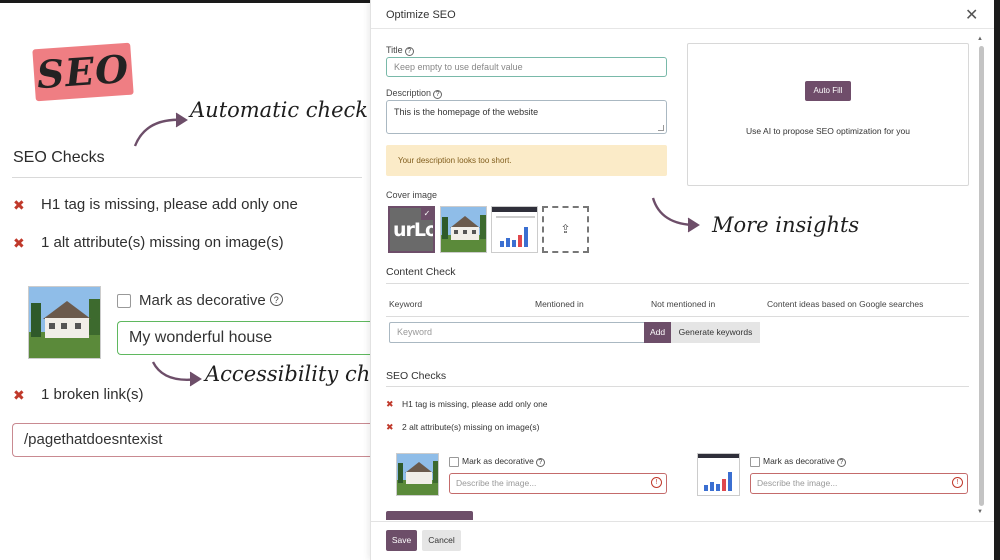 This screenshot has width=1000, height=560. What do you see at coordinates (160, 129) in the screenshot?
I see `automatic-check-arrow` at bounding box center [160, 129].